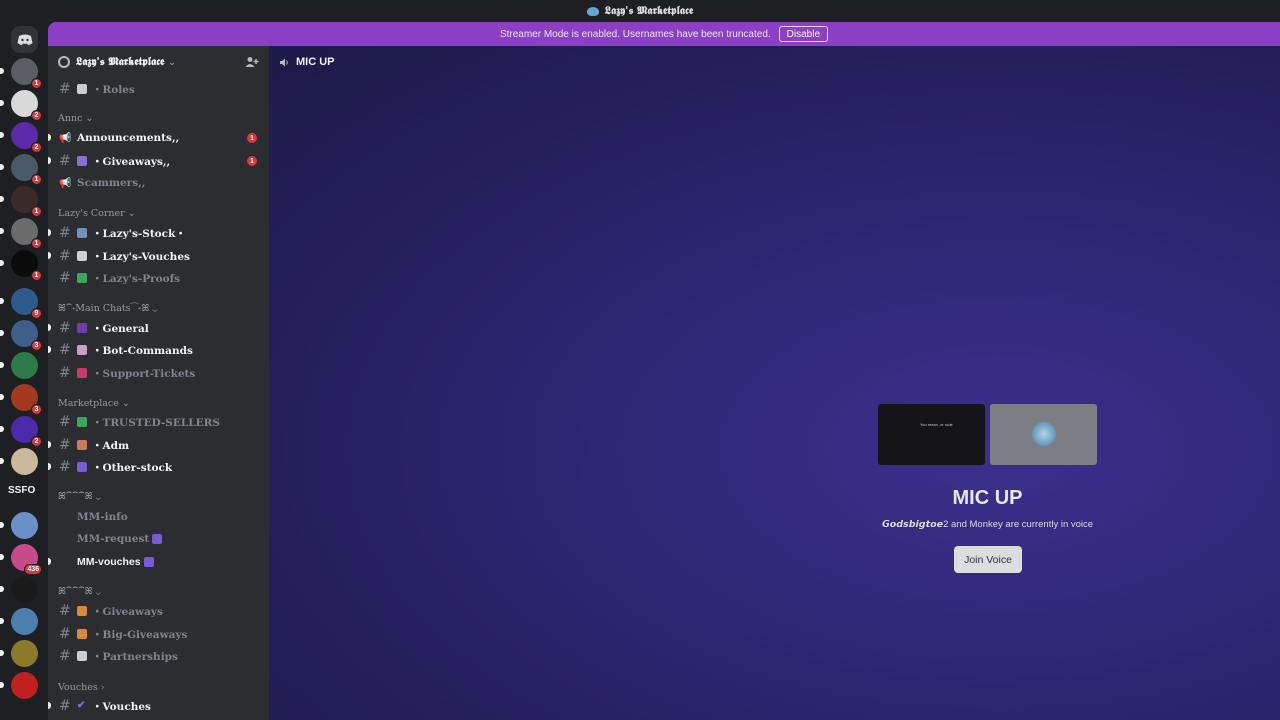  Describe the element at coordinates (21, 490) in the screenshot. I see `guild-ssfo: SSFO` at that location.